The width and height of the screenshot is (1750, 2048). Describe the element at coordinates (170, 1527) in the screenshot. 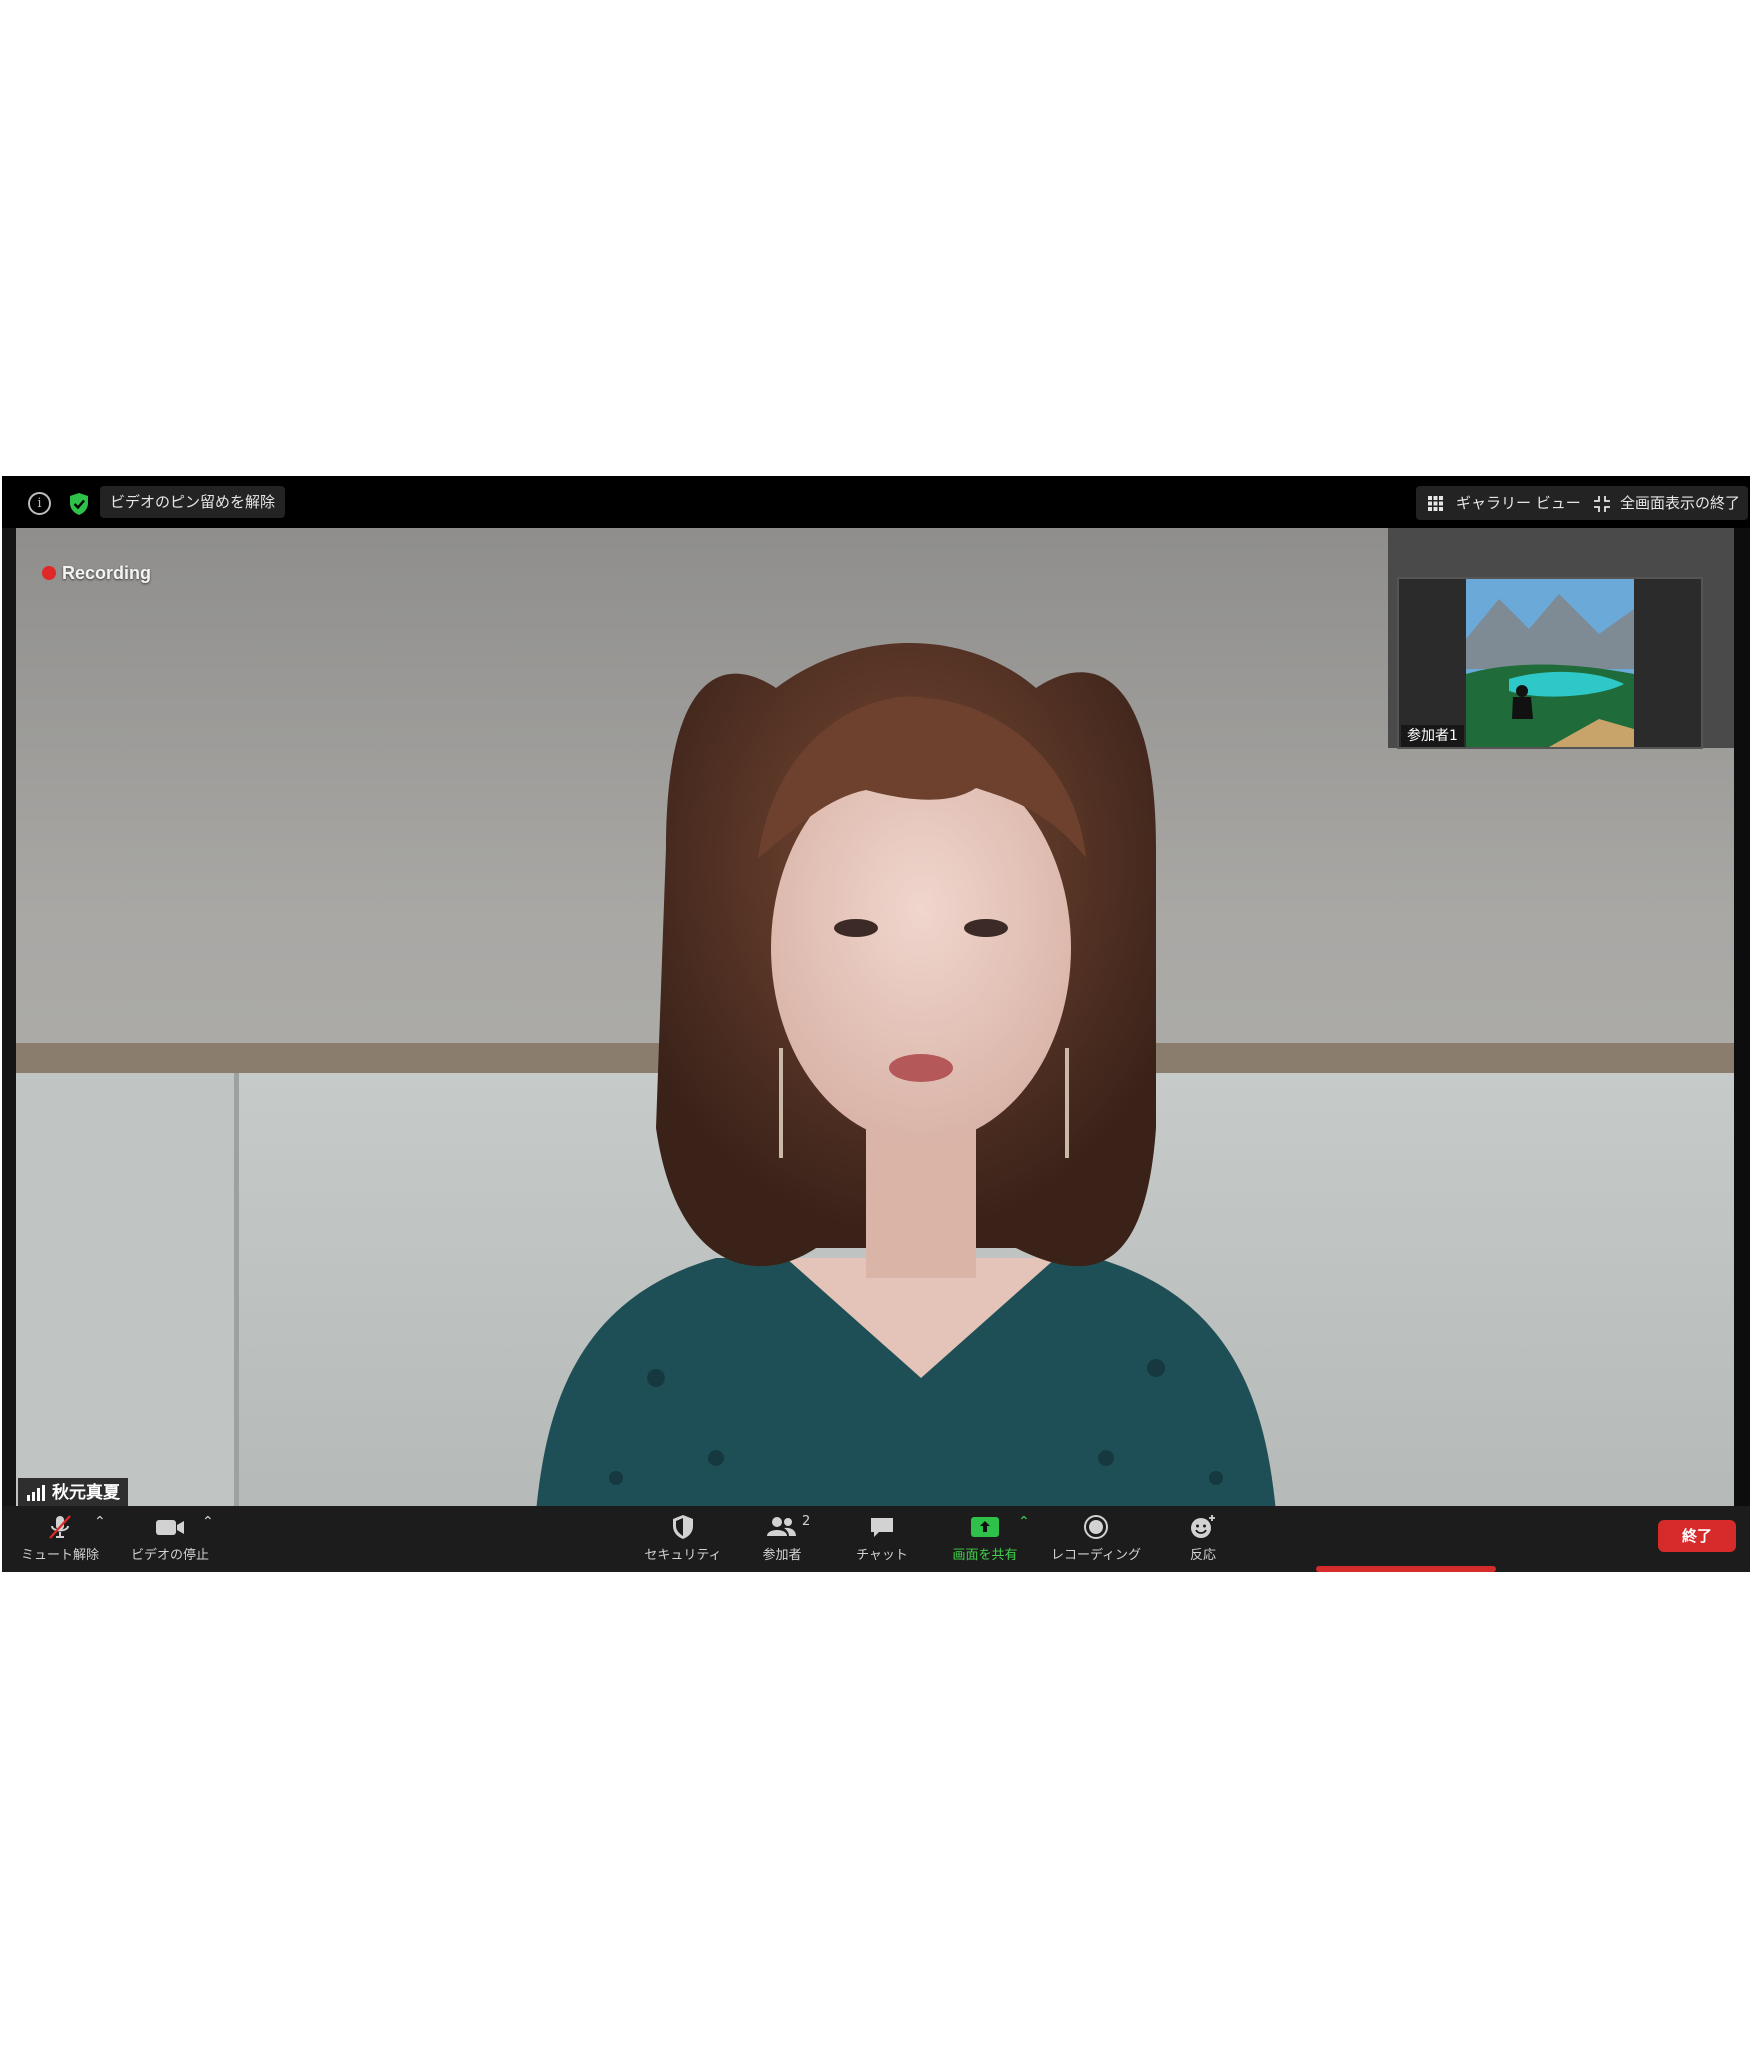

I see `video-camera-icon` at that location.